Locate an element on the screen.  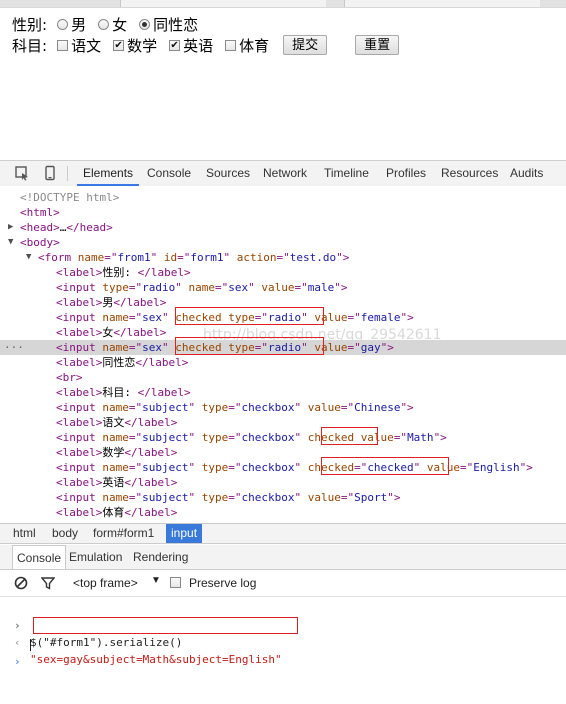
chevron-down-icon: ▼ is located at coordinates (156, 580).